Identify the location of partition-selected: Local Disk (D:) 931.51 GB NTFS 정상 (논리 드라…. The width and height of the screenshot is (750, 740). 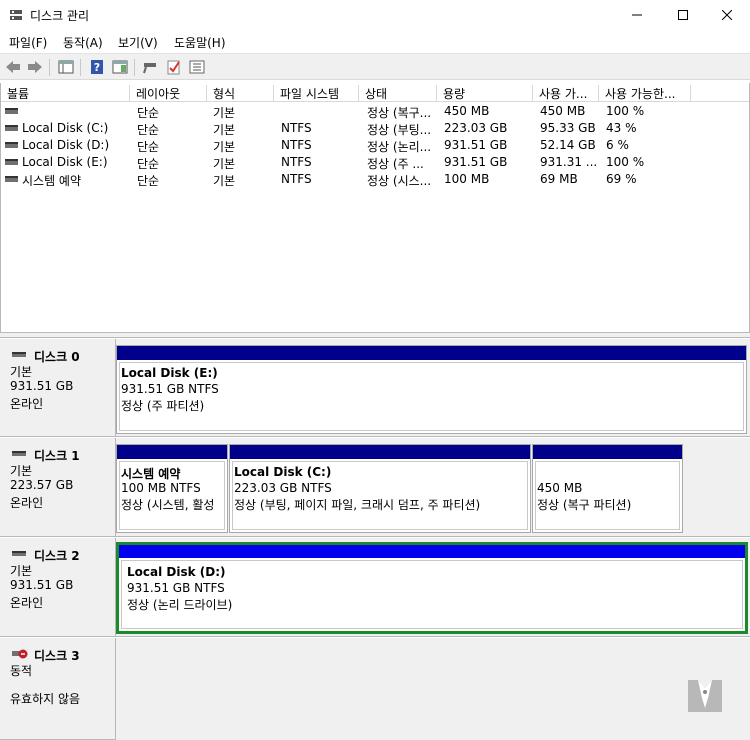
(432, 588).